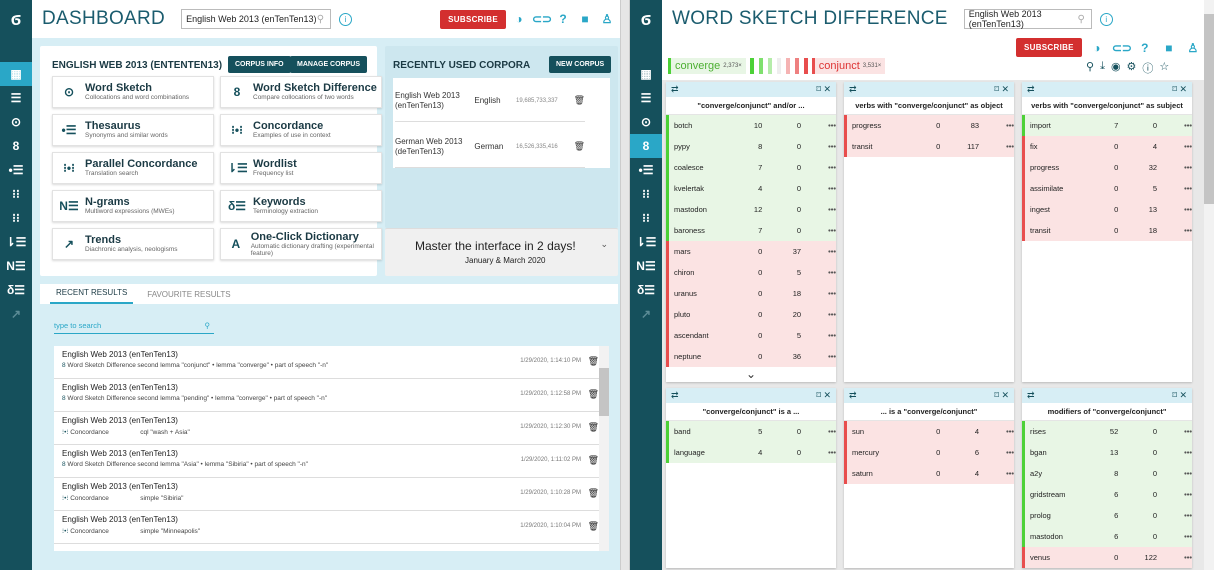 This screenshot has height=570, width=1214. I want to click on collocation-row: band 5 0 •••, so click(751, 431).